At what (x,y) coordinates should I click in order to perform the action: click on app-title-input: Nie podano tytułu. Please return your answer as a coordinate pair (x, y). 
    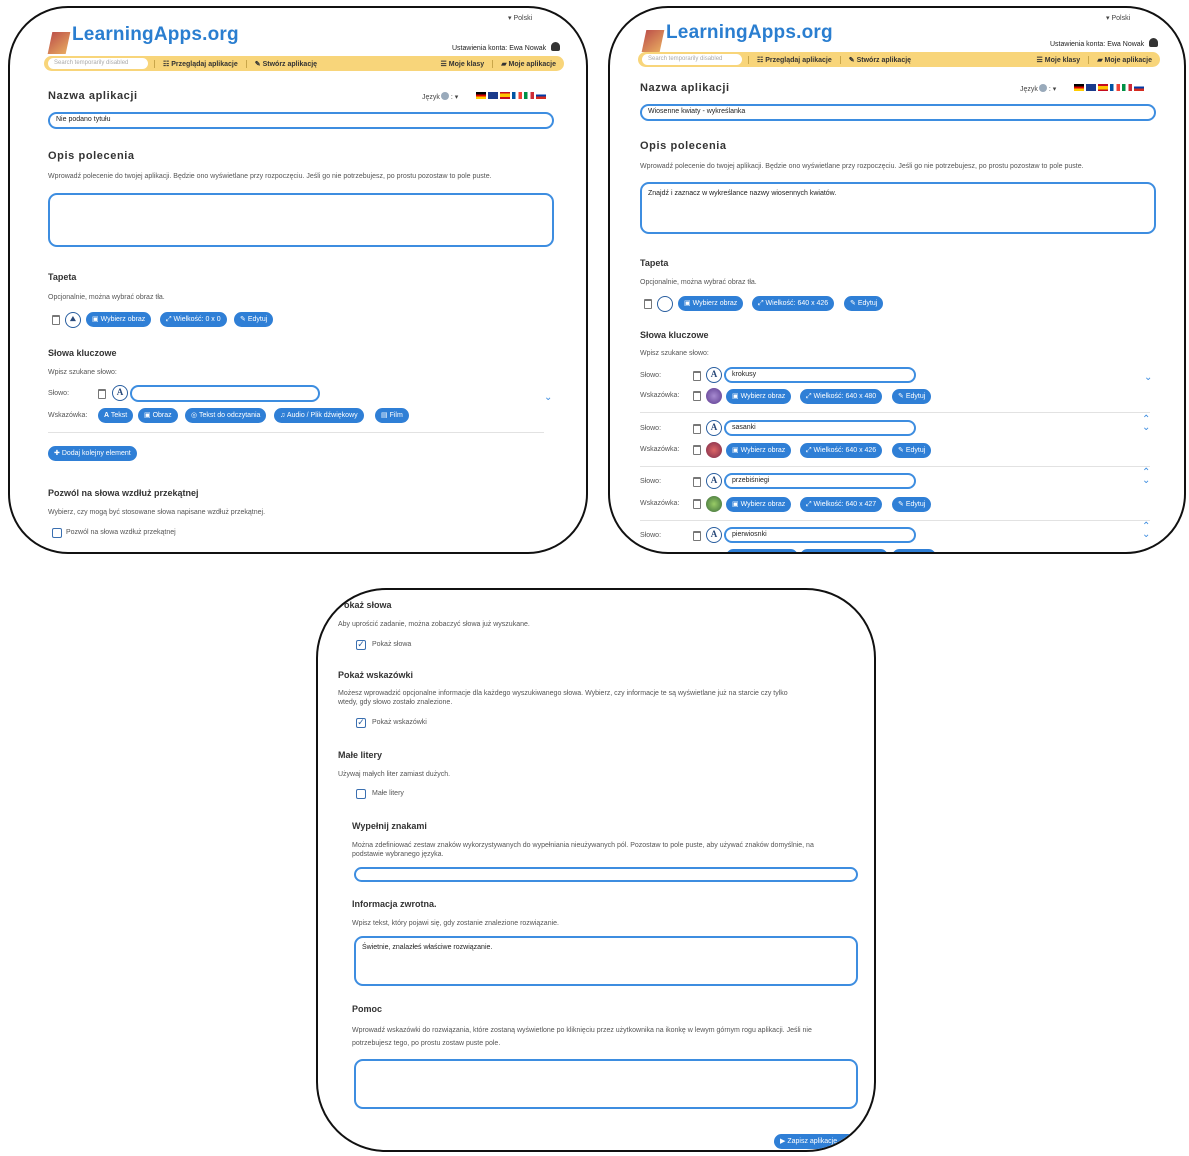
    Looking at the image, I should click on (301, 120).